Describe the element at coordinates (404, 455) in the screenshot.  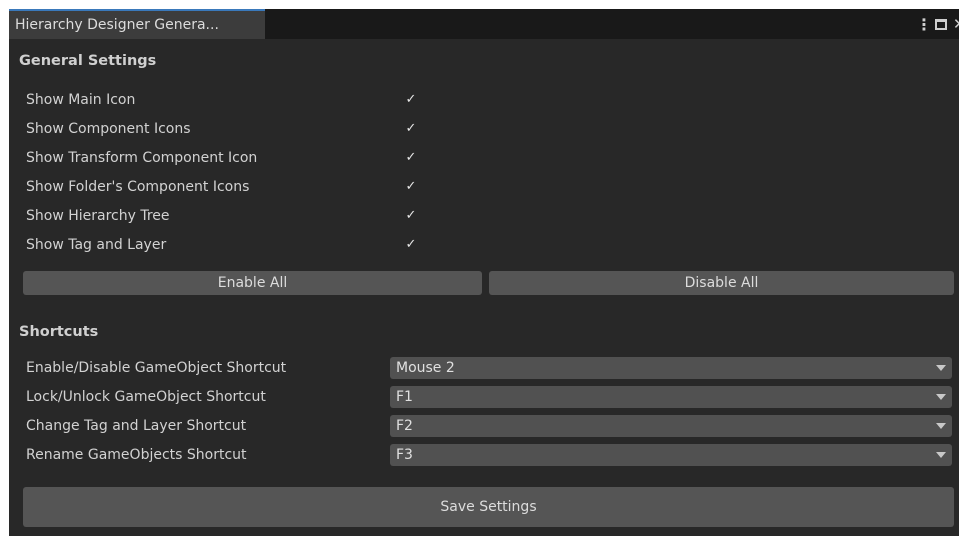
I see `dropdown-value: F3` at that location.